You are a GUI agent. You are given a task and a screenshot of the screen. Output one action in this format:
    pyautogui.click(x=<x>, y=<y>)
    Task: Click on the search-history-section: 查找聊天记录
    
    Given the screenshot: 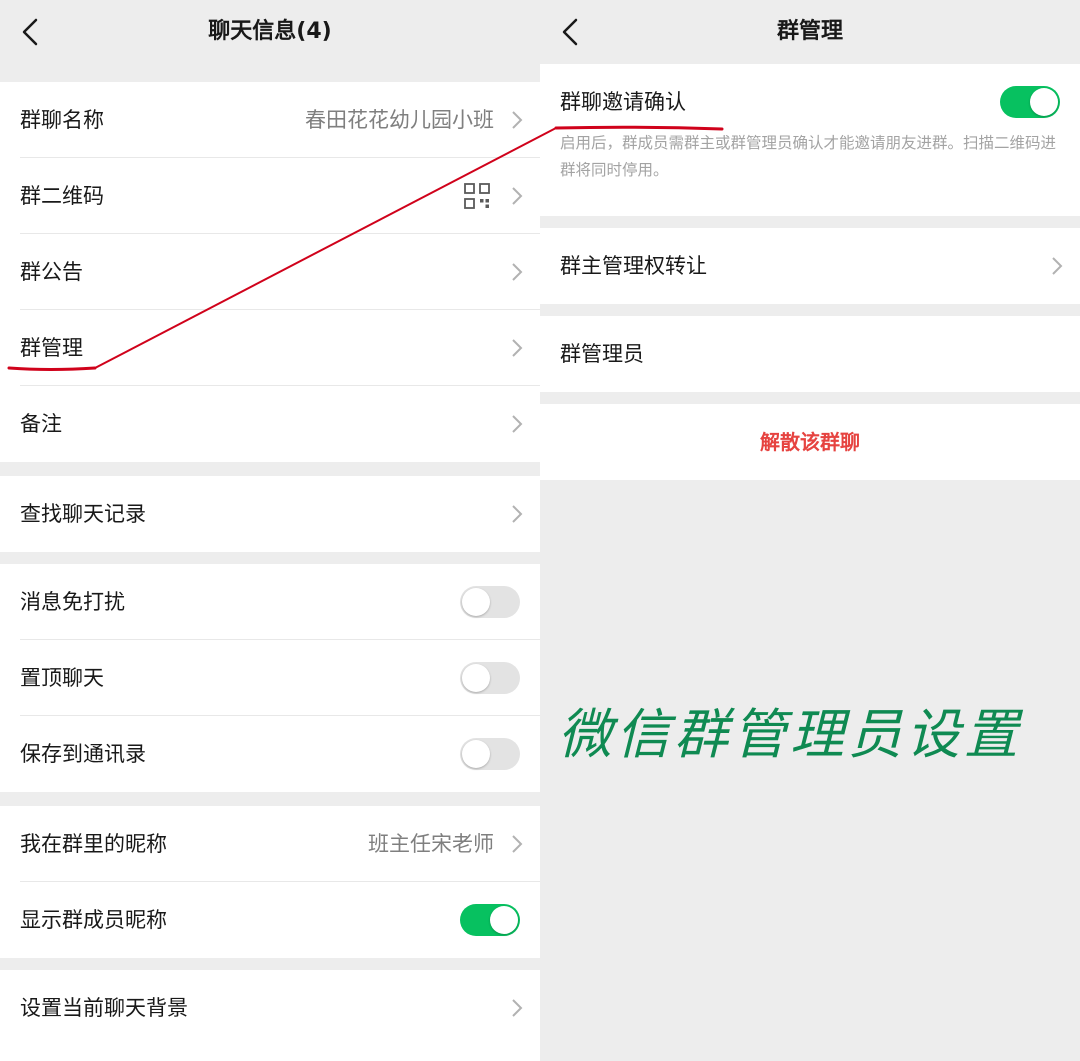 What is the action you would take?
    pyautogui.click(x=270, y=514)
    